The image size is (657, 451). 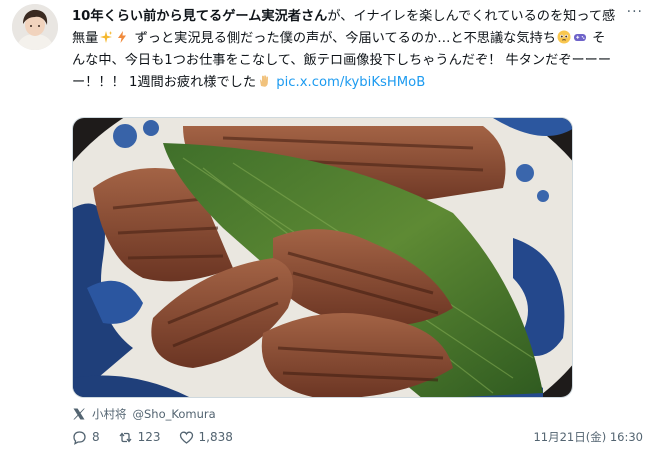 I want to click on tweet-text-part-2: ずっと実況見る側だった僕の声が、今届いてるのか…と不思議な気持ち, so click(x=343, y=38).